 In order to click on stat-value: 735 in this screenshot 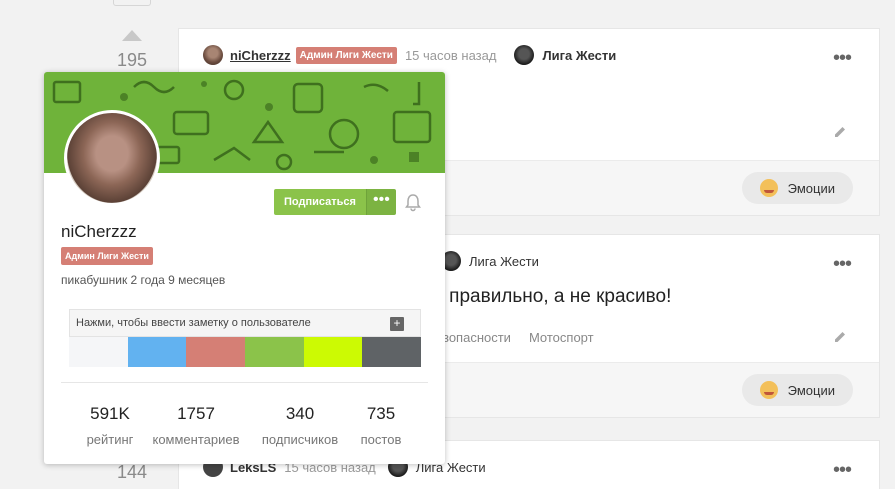, I will do `click(381, 413)`.